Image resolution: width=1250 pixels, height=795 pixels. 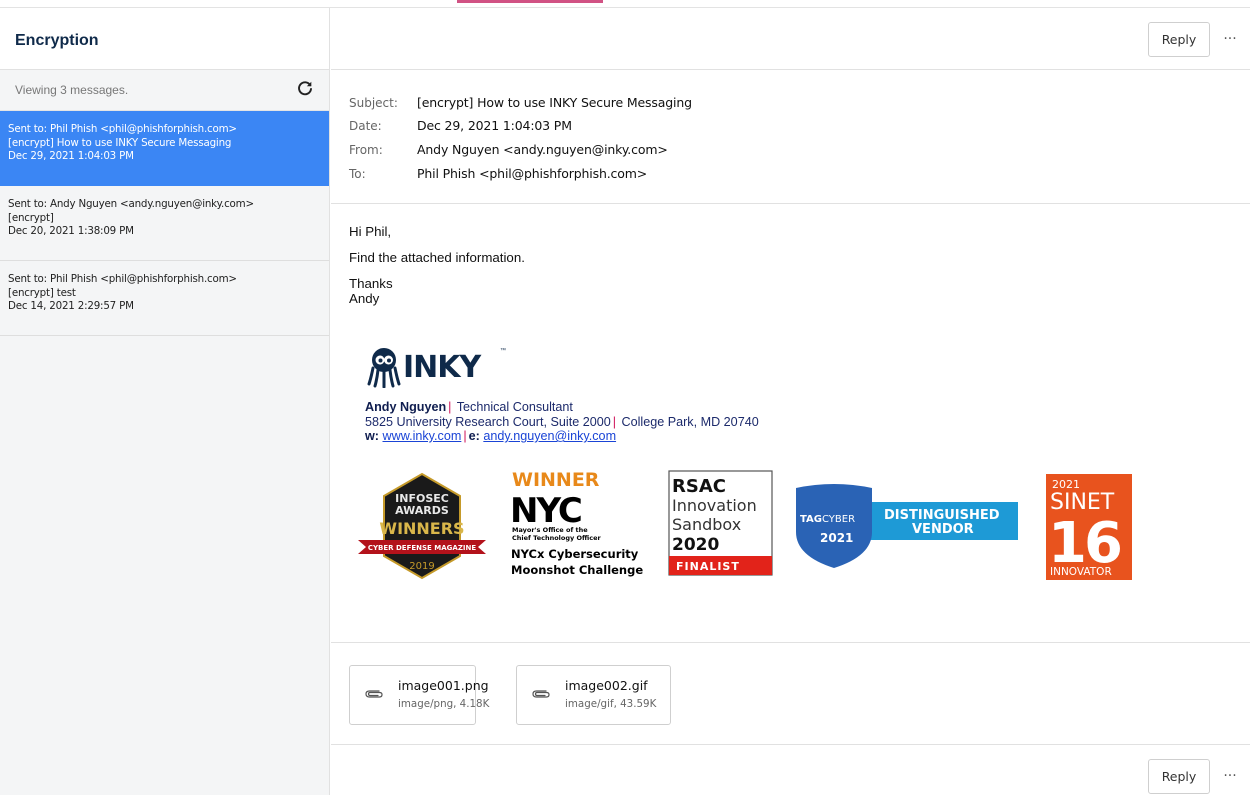 I want to click on badge-text: DISTINGUISHED, so click(x=942, y=515).